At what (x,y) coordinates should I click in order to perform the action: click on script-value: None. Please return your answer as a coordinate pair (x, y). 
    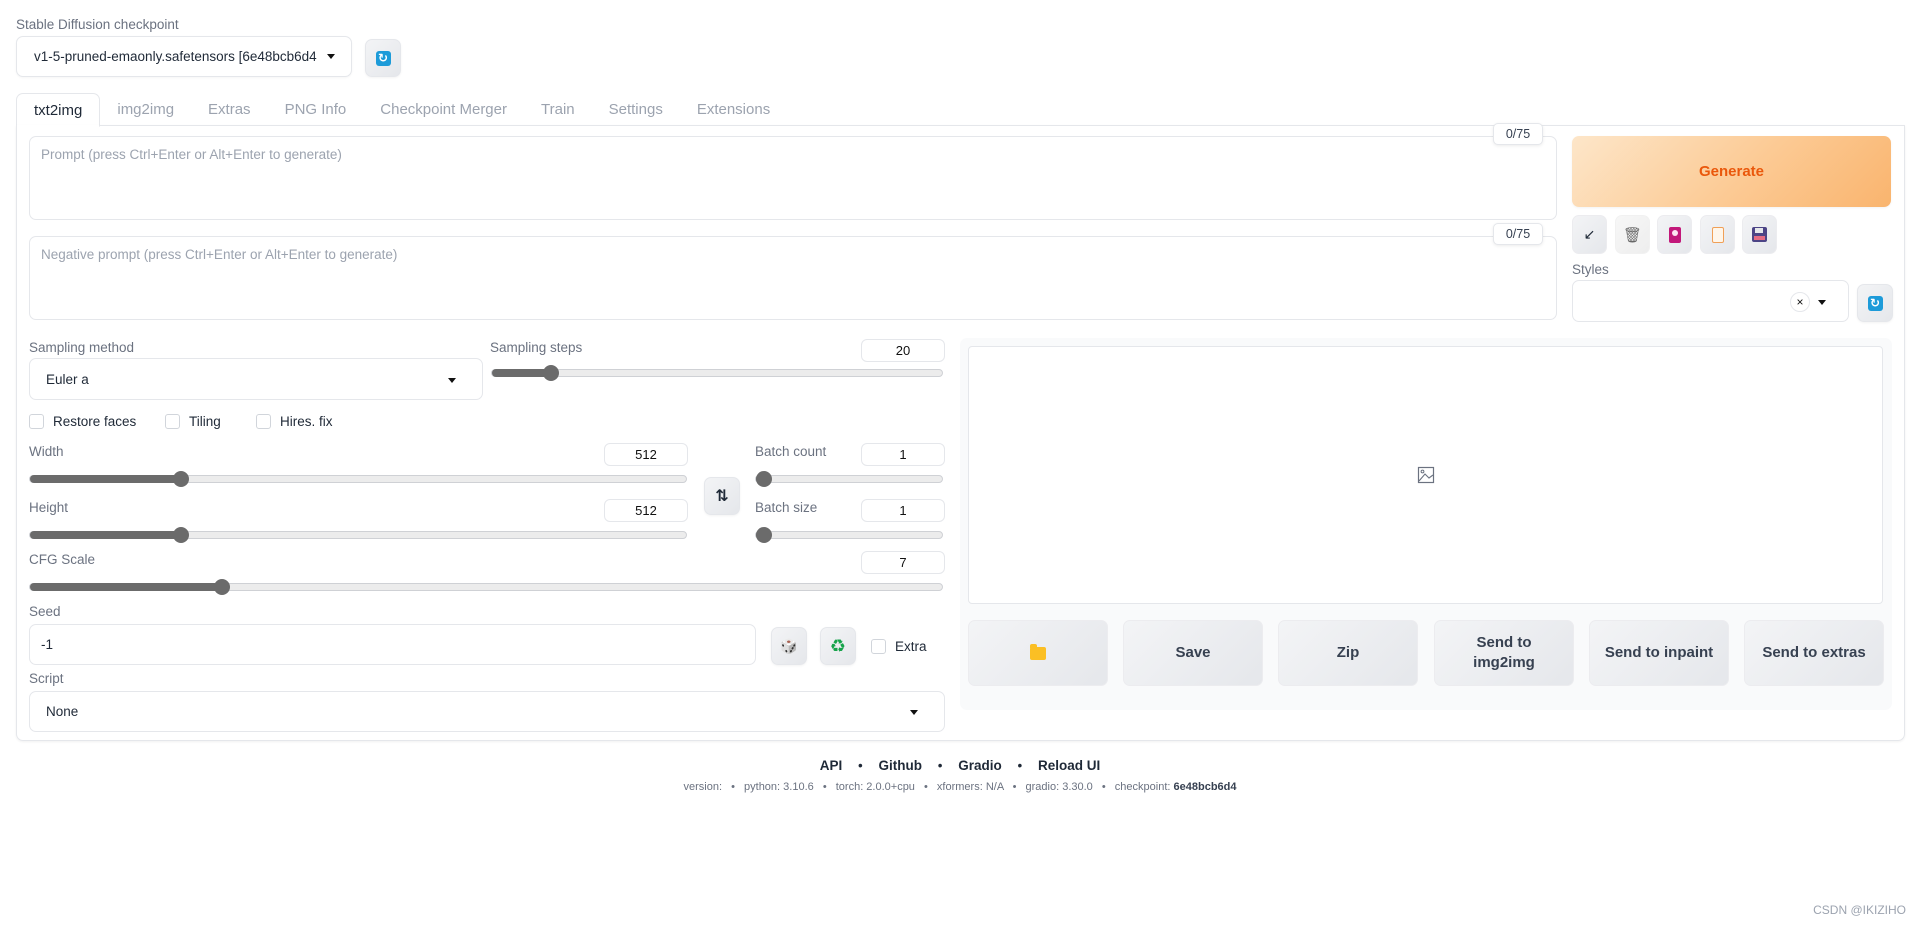
    Looking at the image, I should click on (62, 711).